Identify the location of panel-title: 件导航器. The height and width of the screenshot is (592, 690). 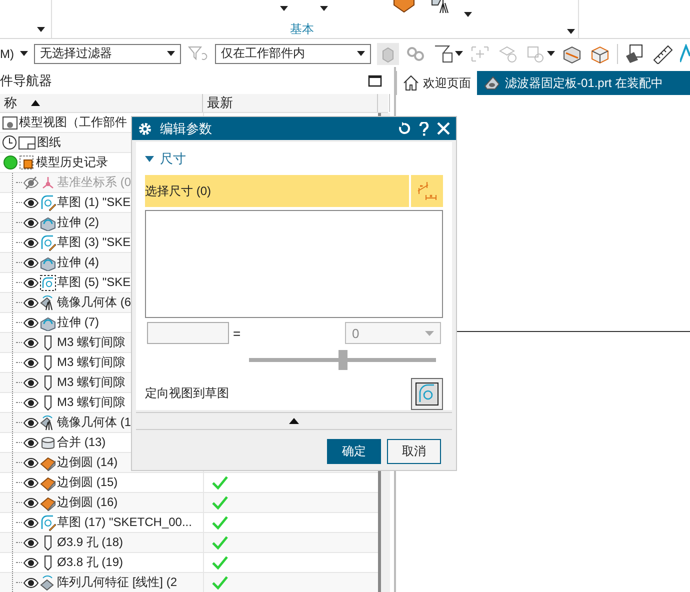
(26, 81).